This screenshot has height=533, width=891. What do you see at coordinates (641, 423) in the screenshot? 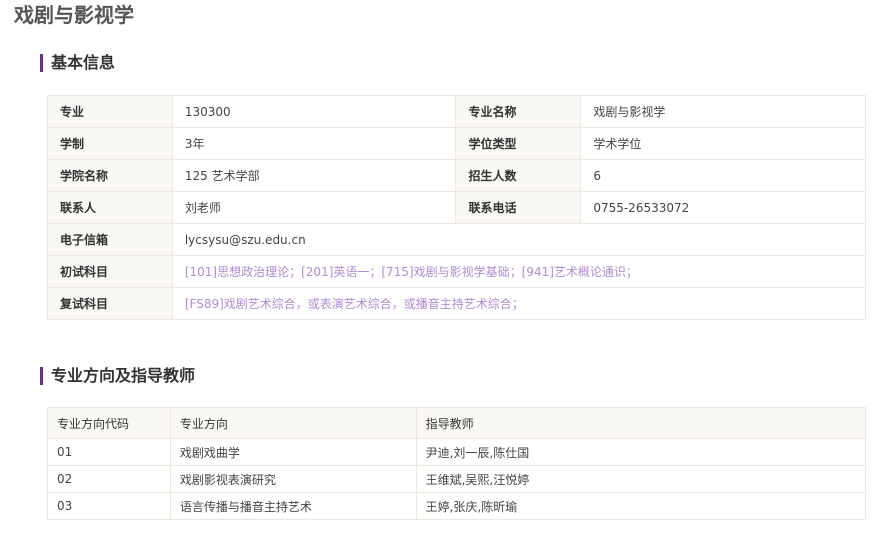
I see `header-advisors: 指导教师` at bounding box center [641, 423].